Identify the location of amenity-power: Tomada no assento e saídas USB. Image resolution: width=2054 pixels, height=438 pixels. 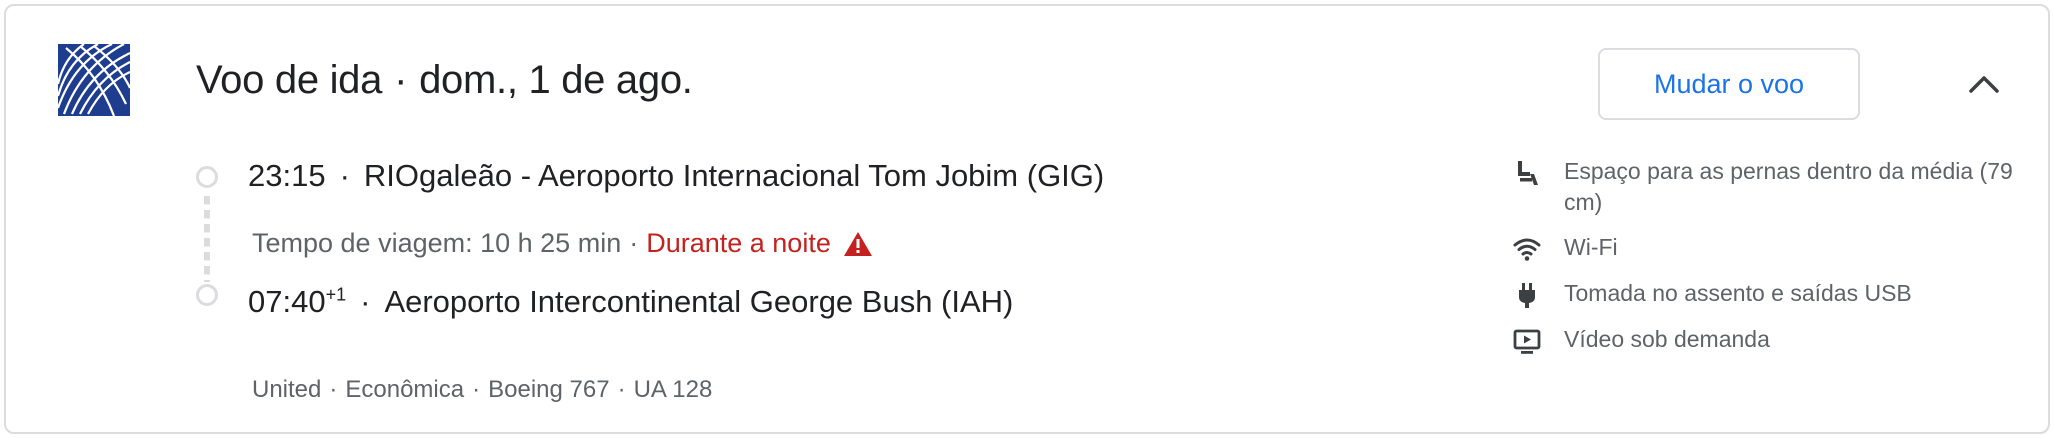
(1772, 294).